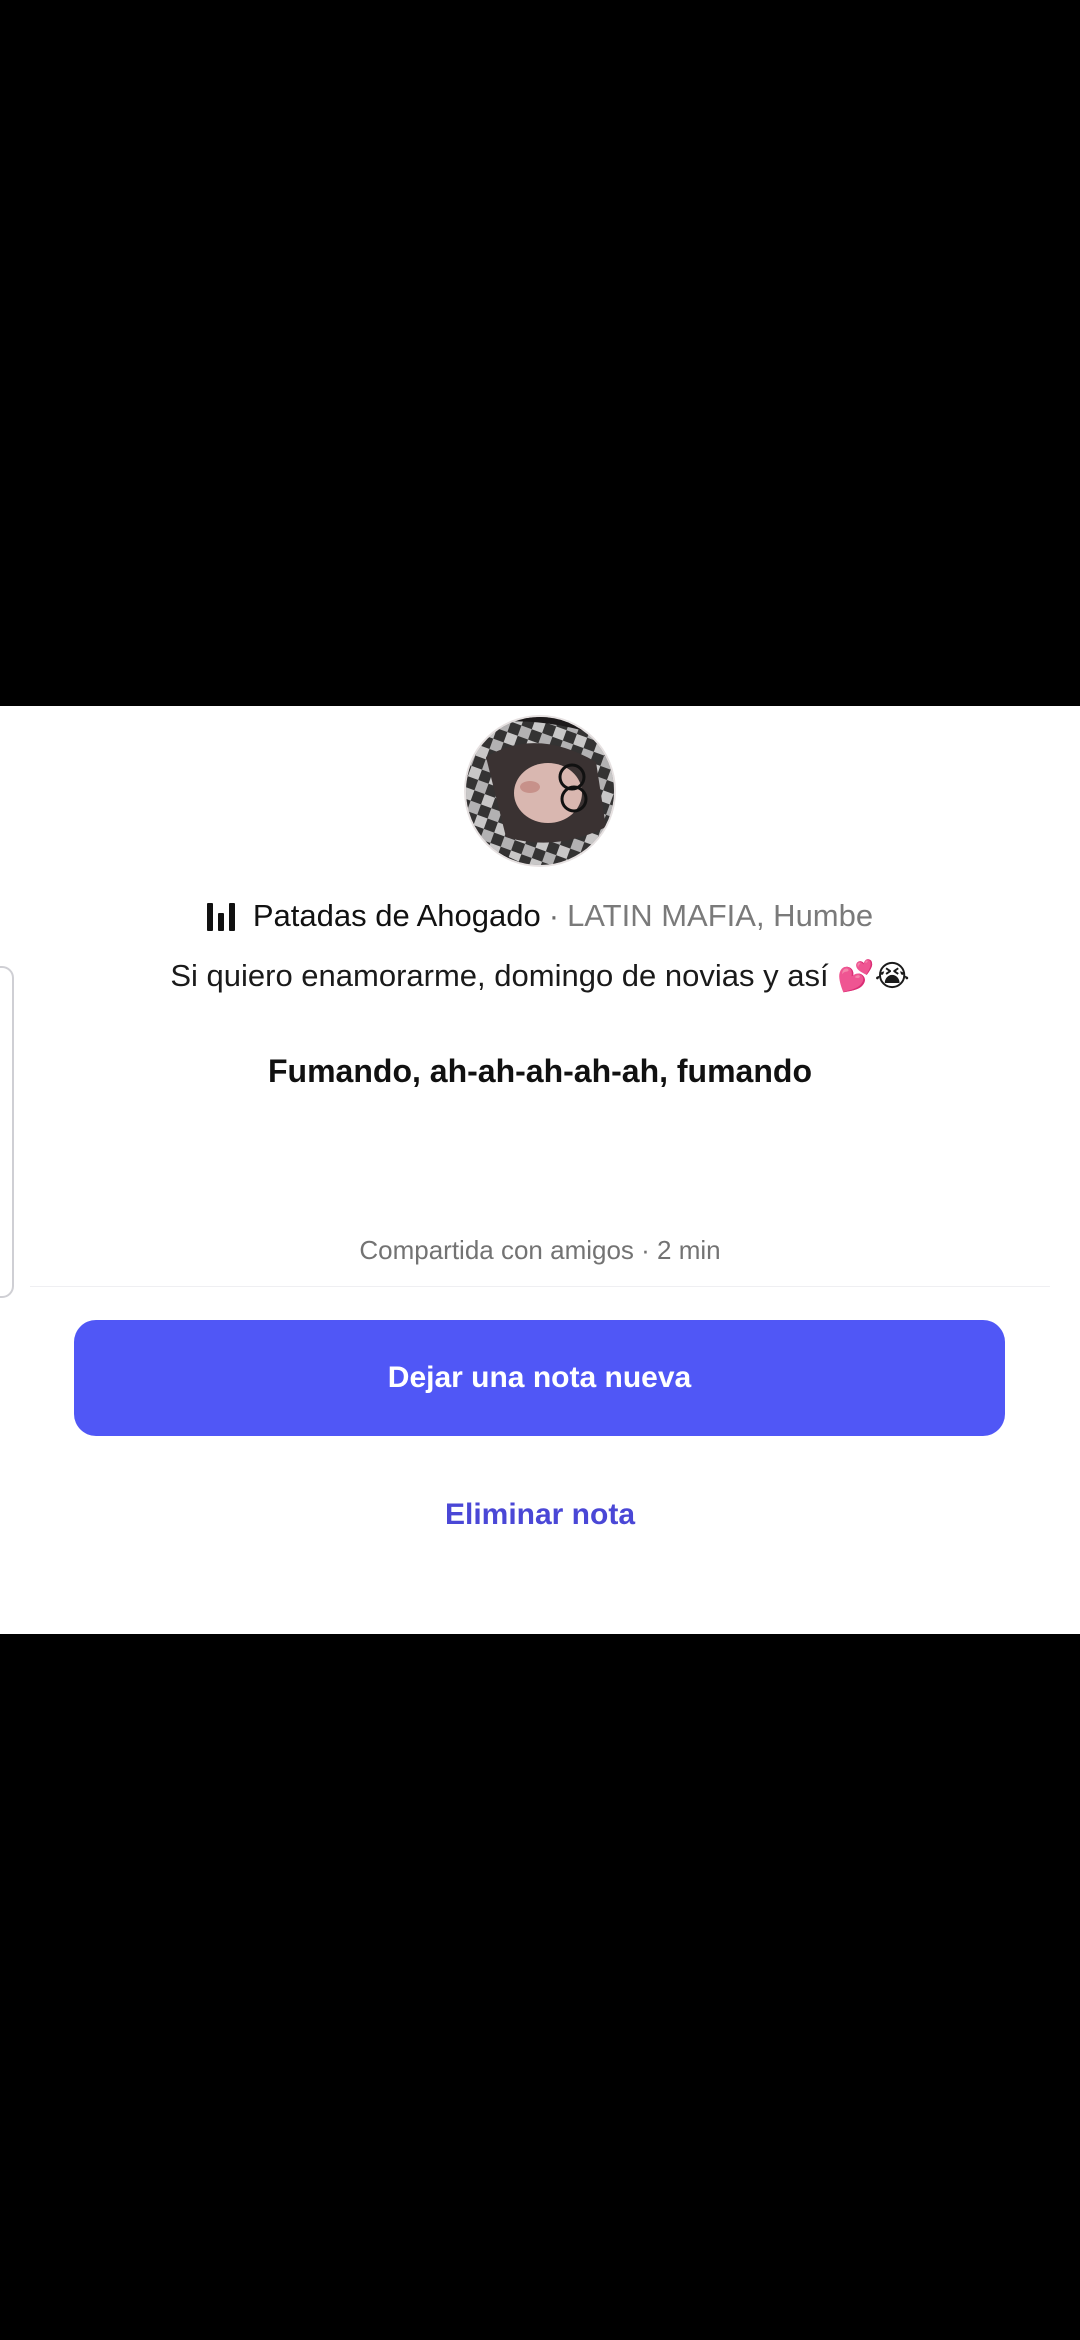 The image size is (1080, 2340). What do you see at coordinates (540, 1071) in the screenshot?
I see `song-lyric: Fumando, ah-ah-ah-ah-ah, fumando` at bounding box center [540, 1071].